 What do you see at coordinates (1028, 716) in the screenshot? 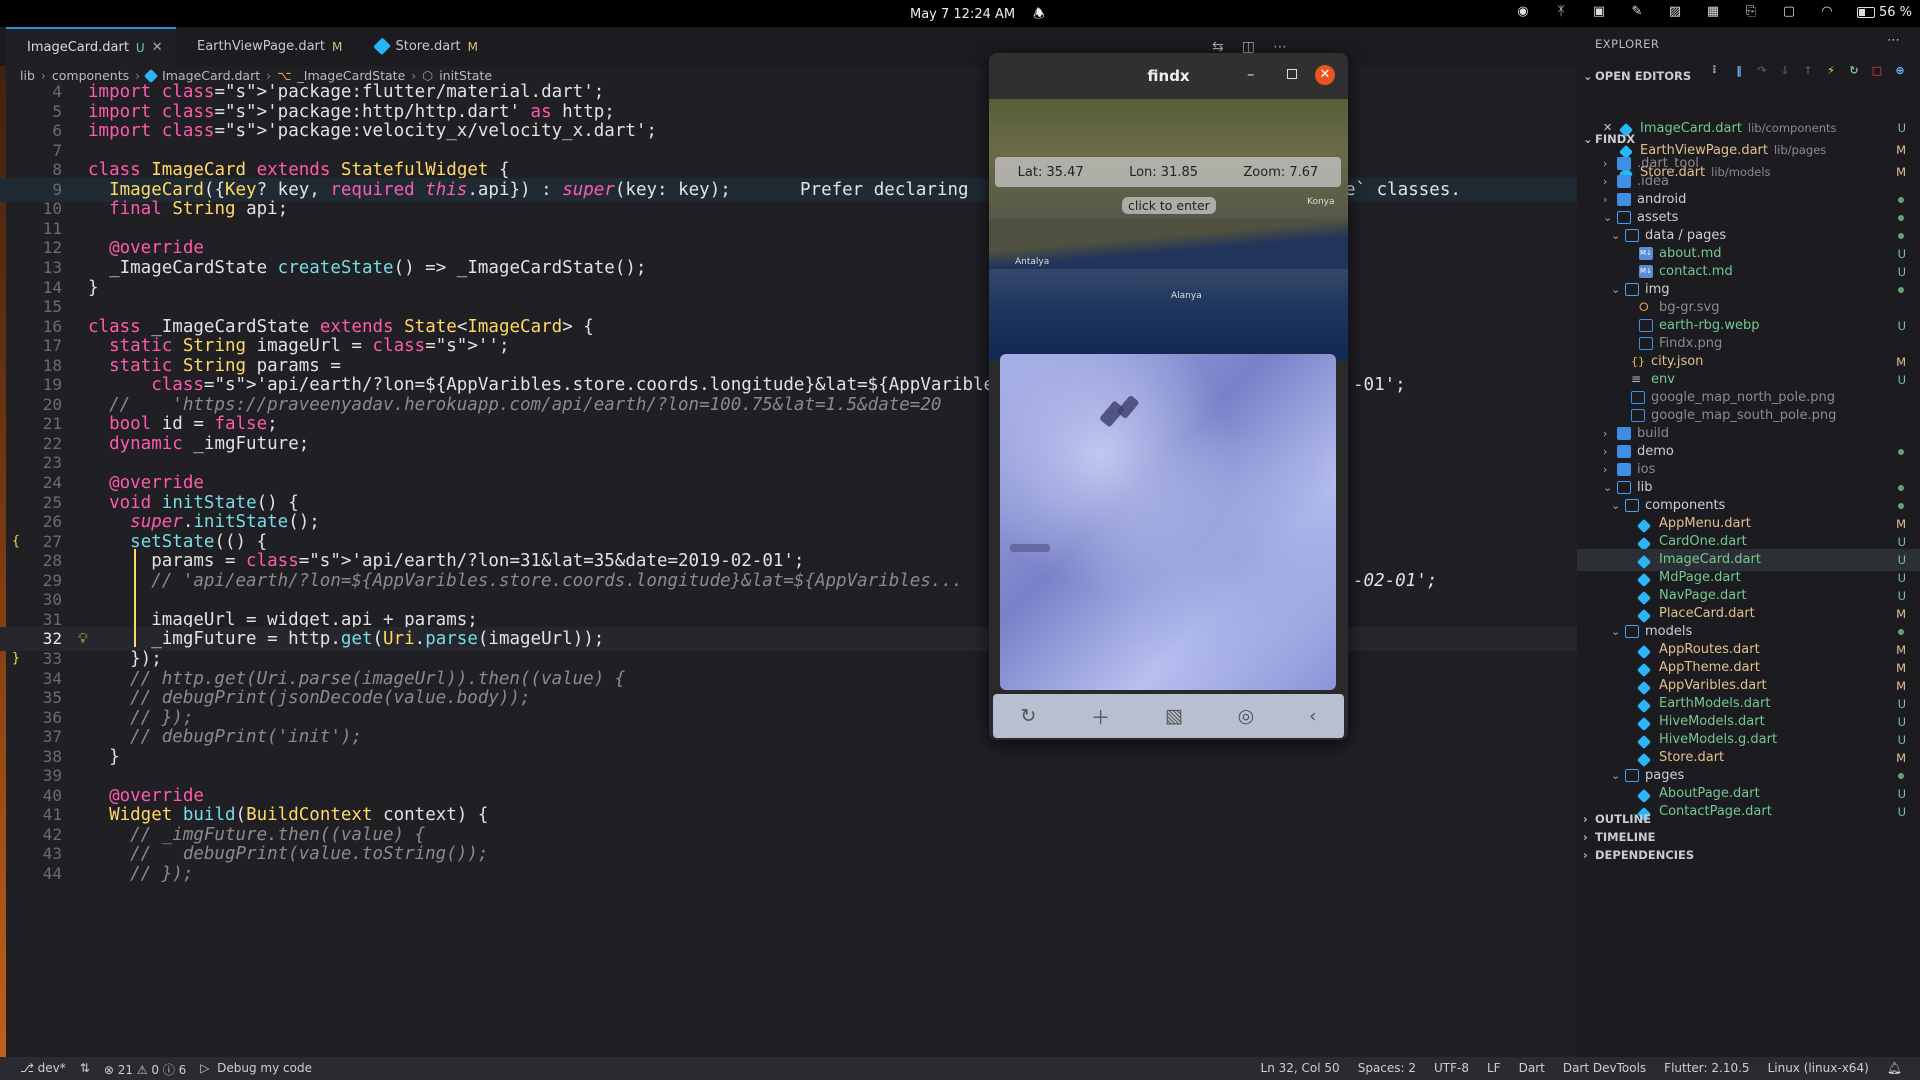
I see `refresh-icon: ↻` at bounding box center [1028, 716].